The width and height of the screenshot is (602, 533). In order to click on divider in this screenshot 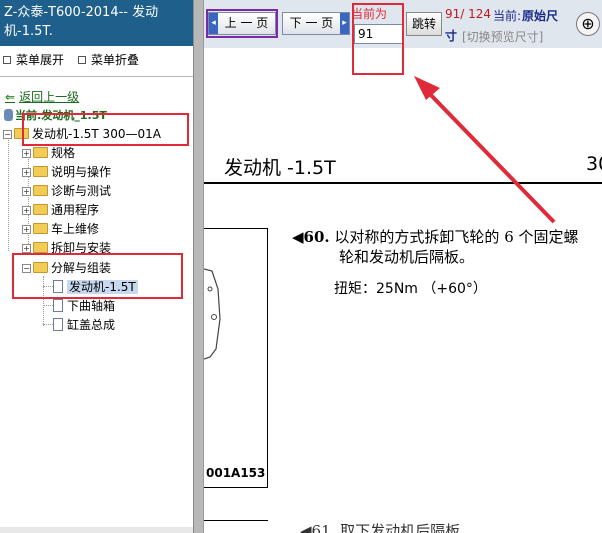, I will do `click(96, 76)`.